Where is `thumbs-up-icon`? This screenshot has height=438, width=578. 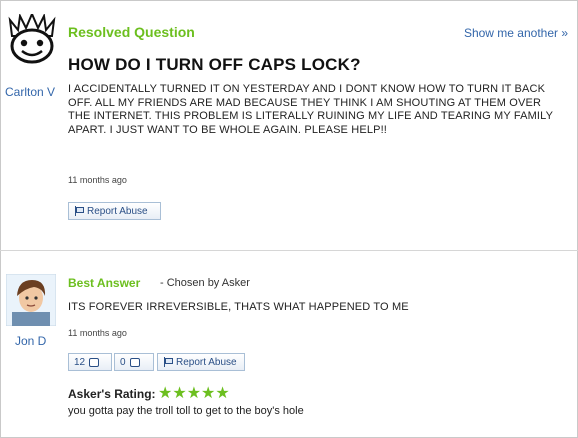
thumbs-up-icon is located at coordinates (94, 362).